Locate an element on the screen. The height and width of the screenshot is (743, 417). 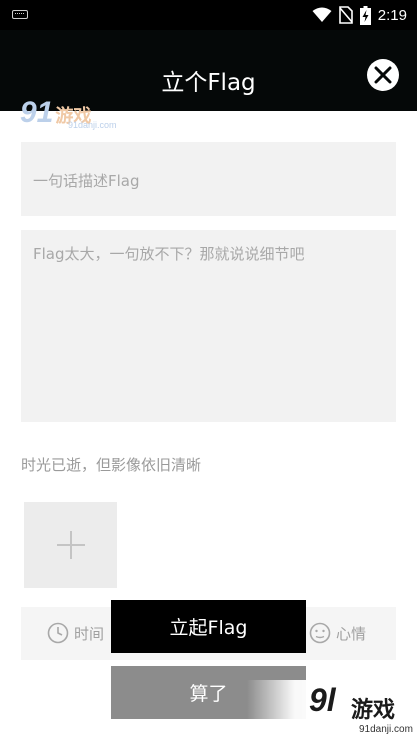
time-label: 时间 is located at coordinates (89, 633).